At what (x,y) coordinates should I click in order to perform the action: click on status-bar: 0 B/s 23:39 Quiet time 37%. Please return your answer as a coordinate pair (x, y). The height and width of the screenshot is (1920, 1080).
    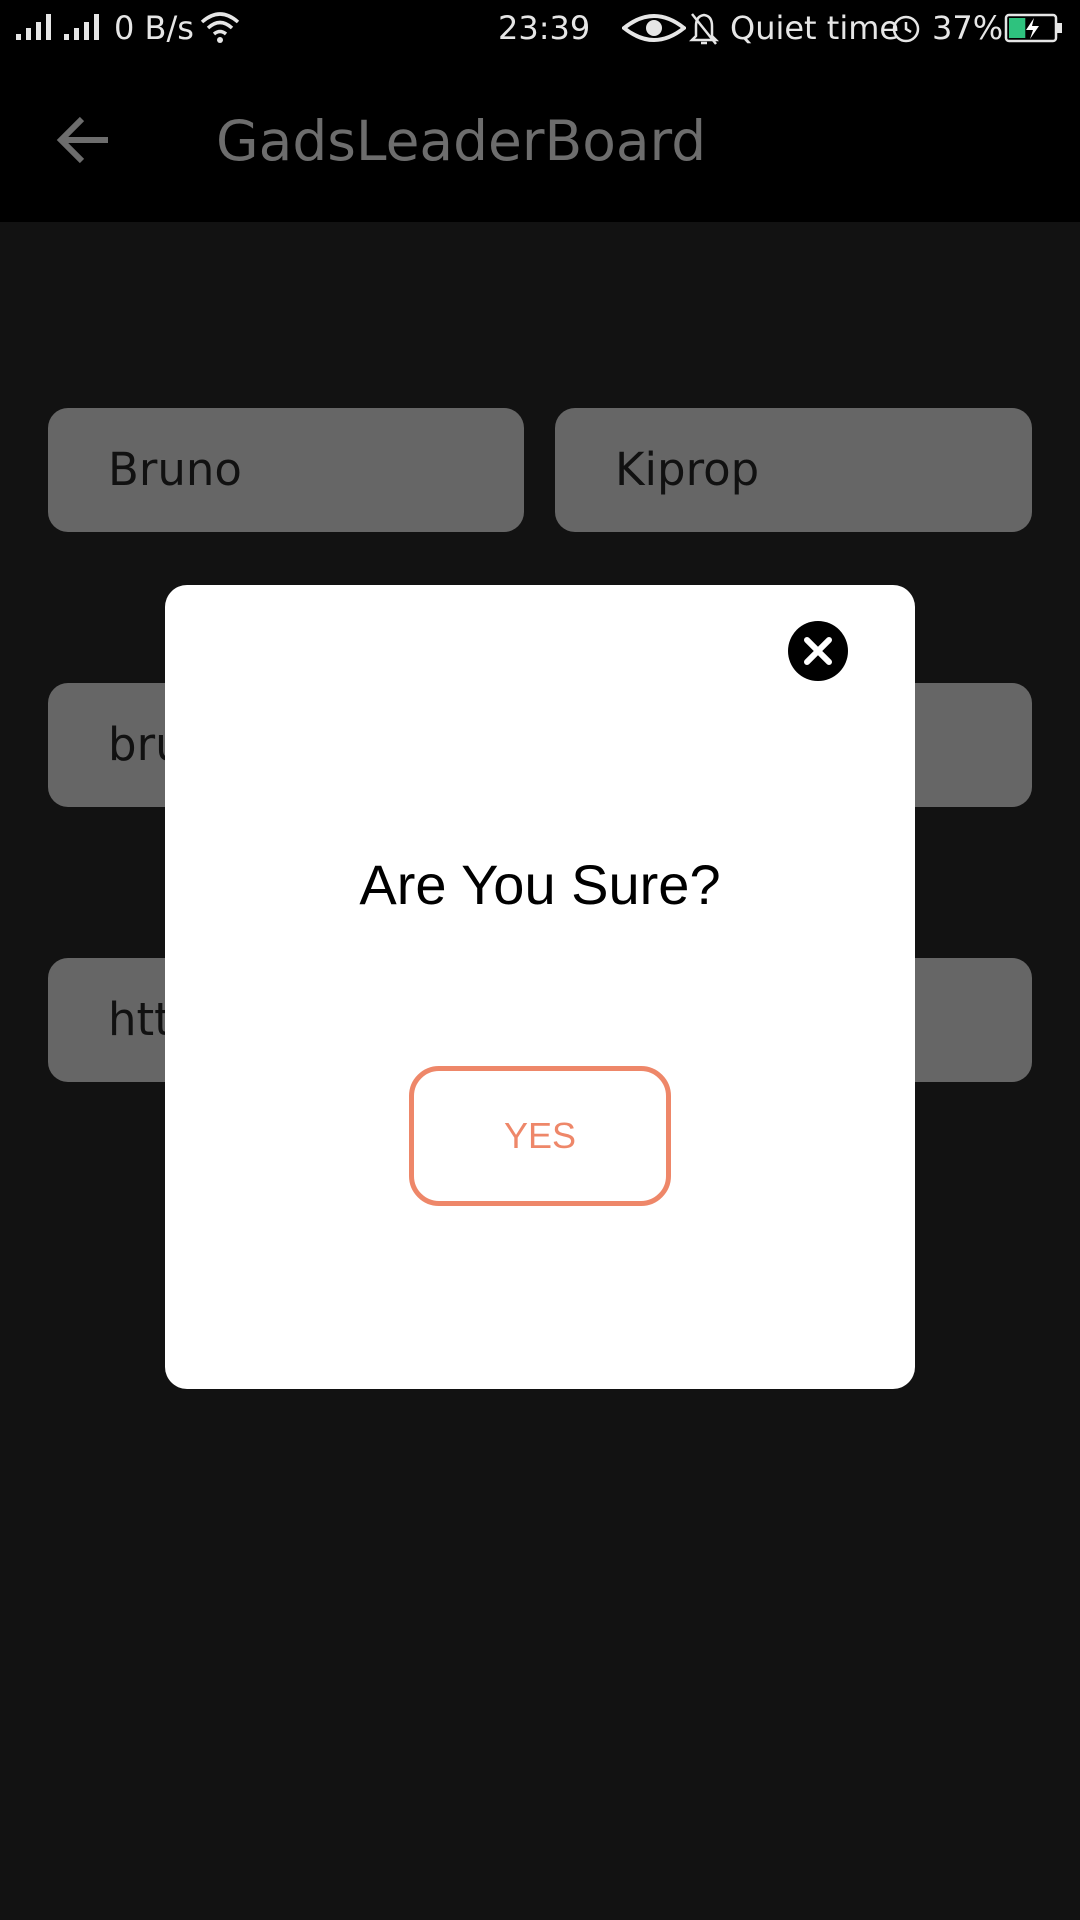
    Looking at the image, I should click on (540, 28).